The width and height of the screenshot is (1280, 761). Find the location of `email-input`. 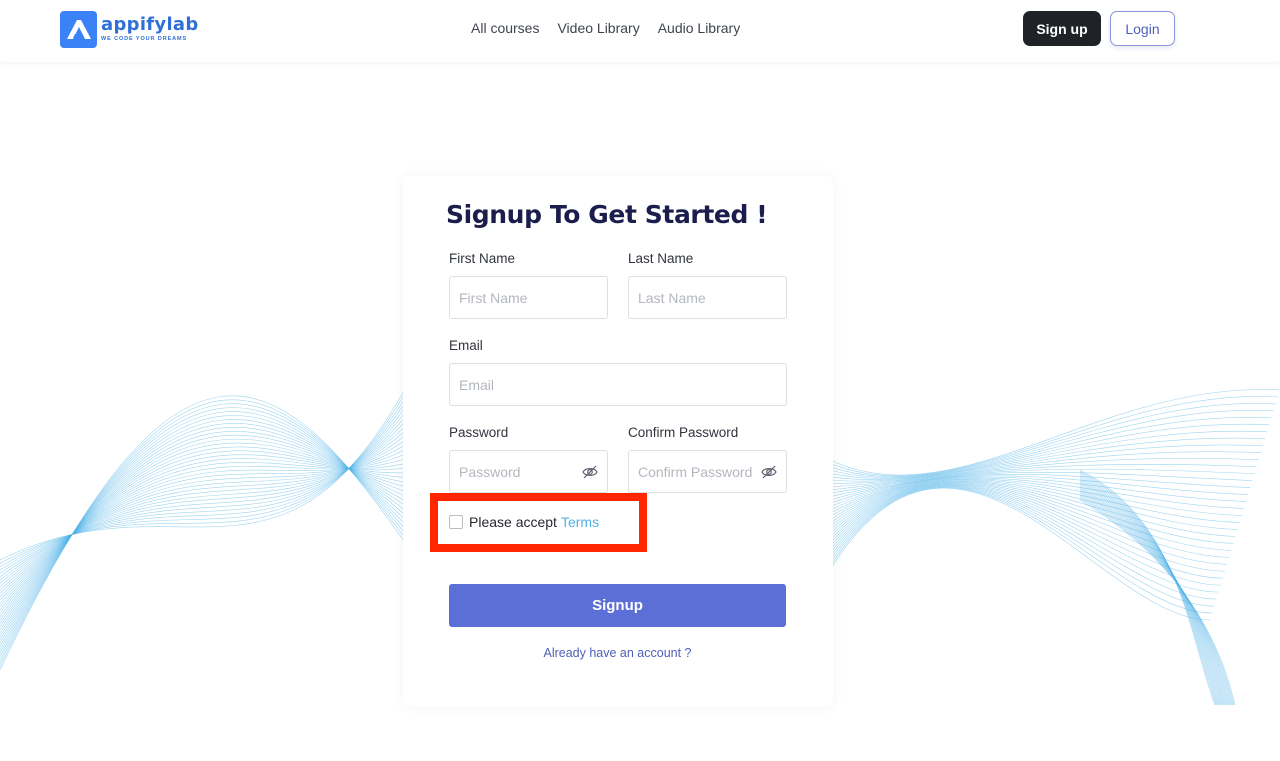

email-input is located at coordinates (618, 384).